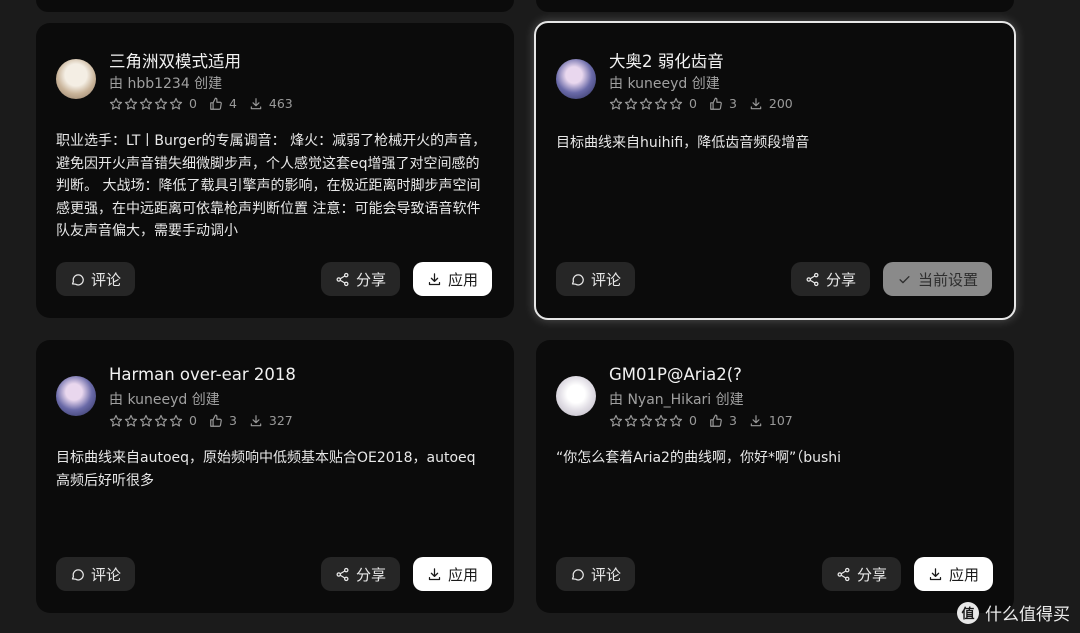 The image size is (1080, 633). What do you see at coordinates (780, 103) in the screenshot?
I see `downloads-count: 200` at bounding box center [780, 103].